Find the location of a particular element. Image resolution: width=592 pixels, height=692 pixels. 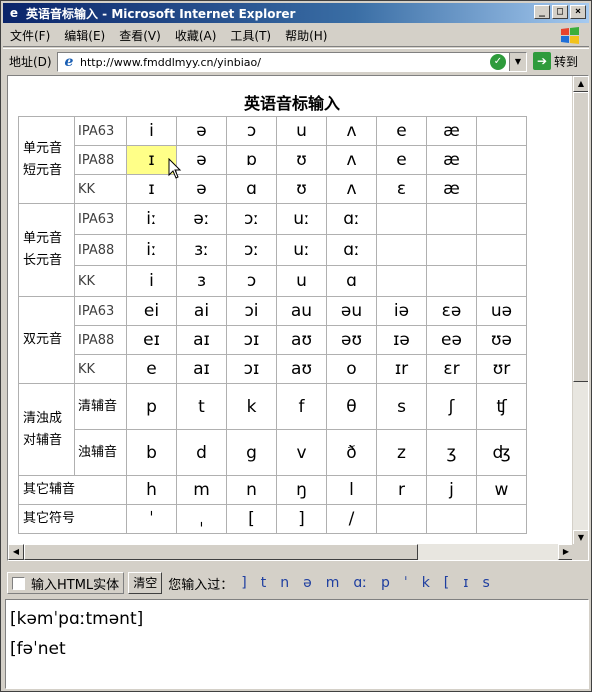

symbol-cell: əʊ is located at coordinates (351, 340).